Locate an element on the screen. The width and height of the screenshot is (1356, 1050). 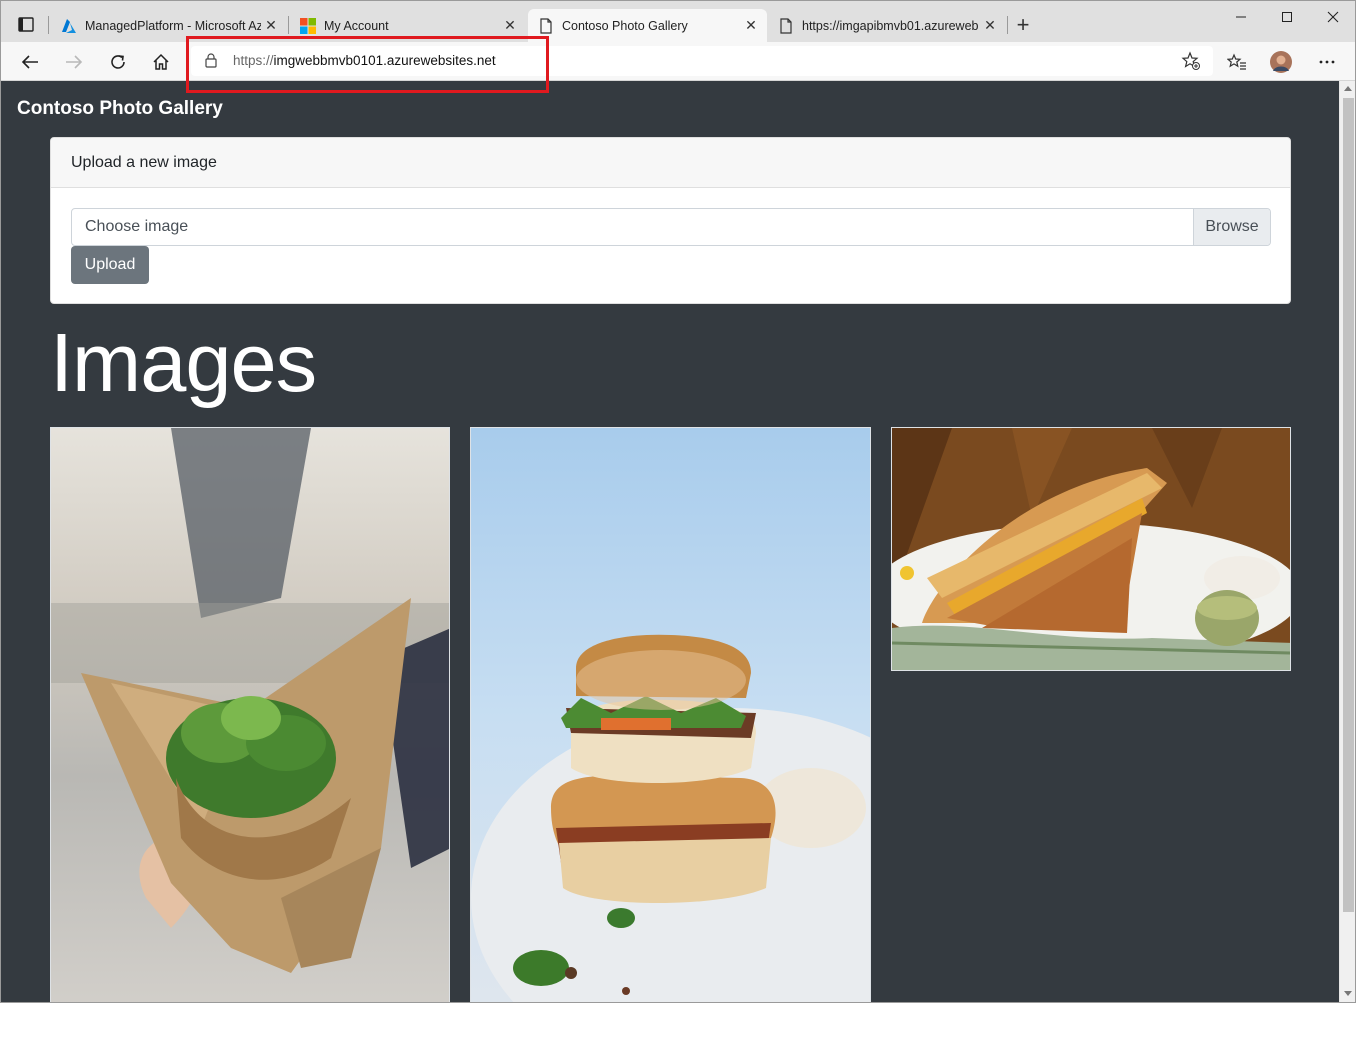
close-window-button is located at coordinates (1332, 17).